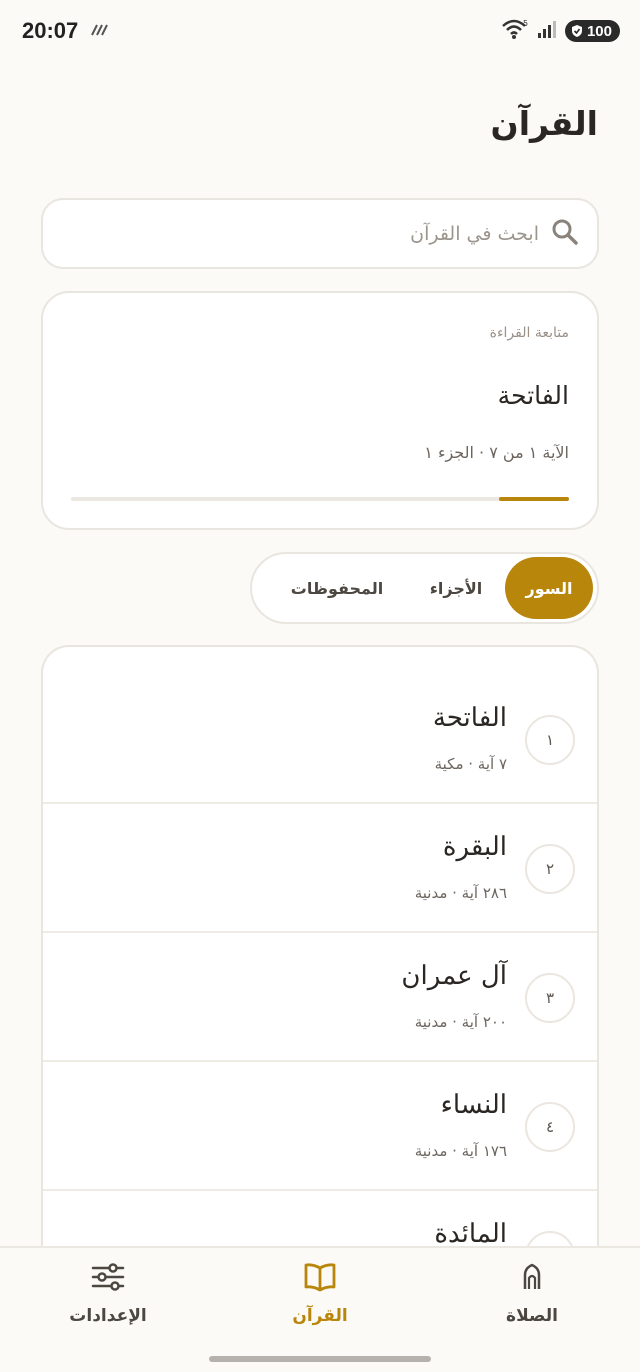 This screenshot has width=640, height=1372. I want to click on wifi-icon: 5, so click(515, 31).